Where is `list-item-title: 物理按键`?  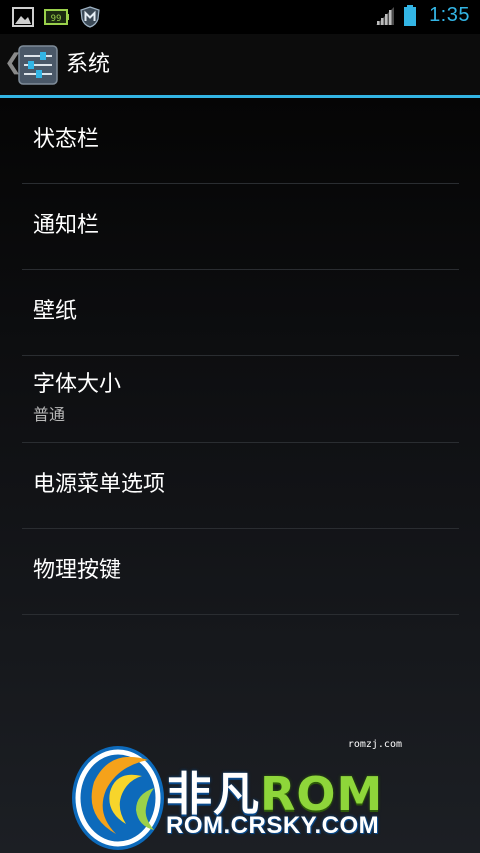
list-item-title: 物理按键 is located at coordinates (77, 570).